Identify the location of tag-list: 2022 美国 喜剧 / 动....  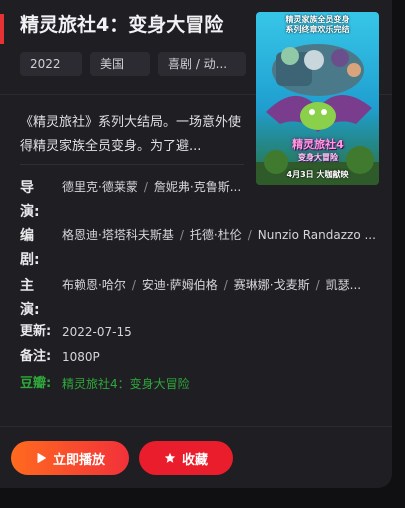
(133, 64).